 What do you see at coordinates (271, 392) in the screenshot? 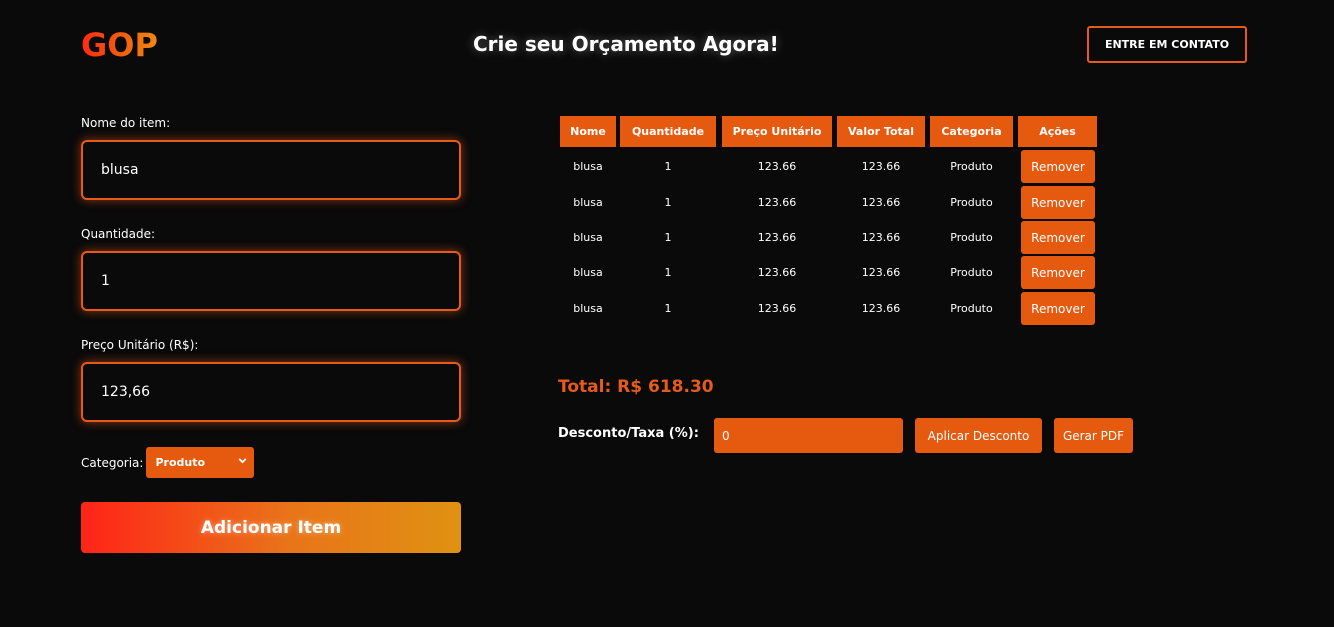
I see `unit-price-input: 123,66` at bounding box center [271, 392].